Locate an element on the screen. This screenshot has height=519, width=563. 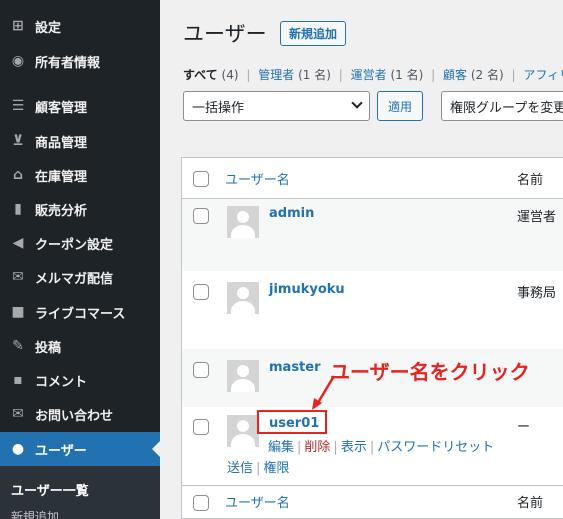
menu-users: ● ユーザー is located at coordinates (80, 449).